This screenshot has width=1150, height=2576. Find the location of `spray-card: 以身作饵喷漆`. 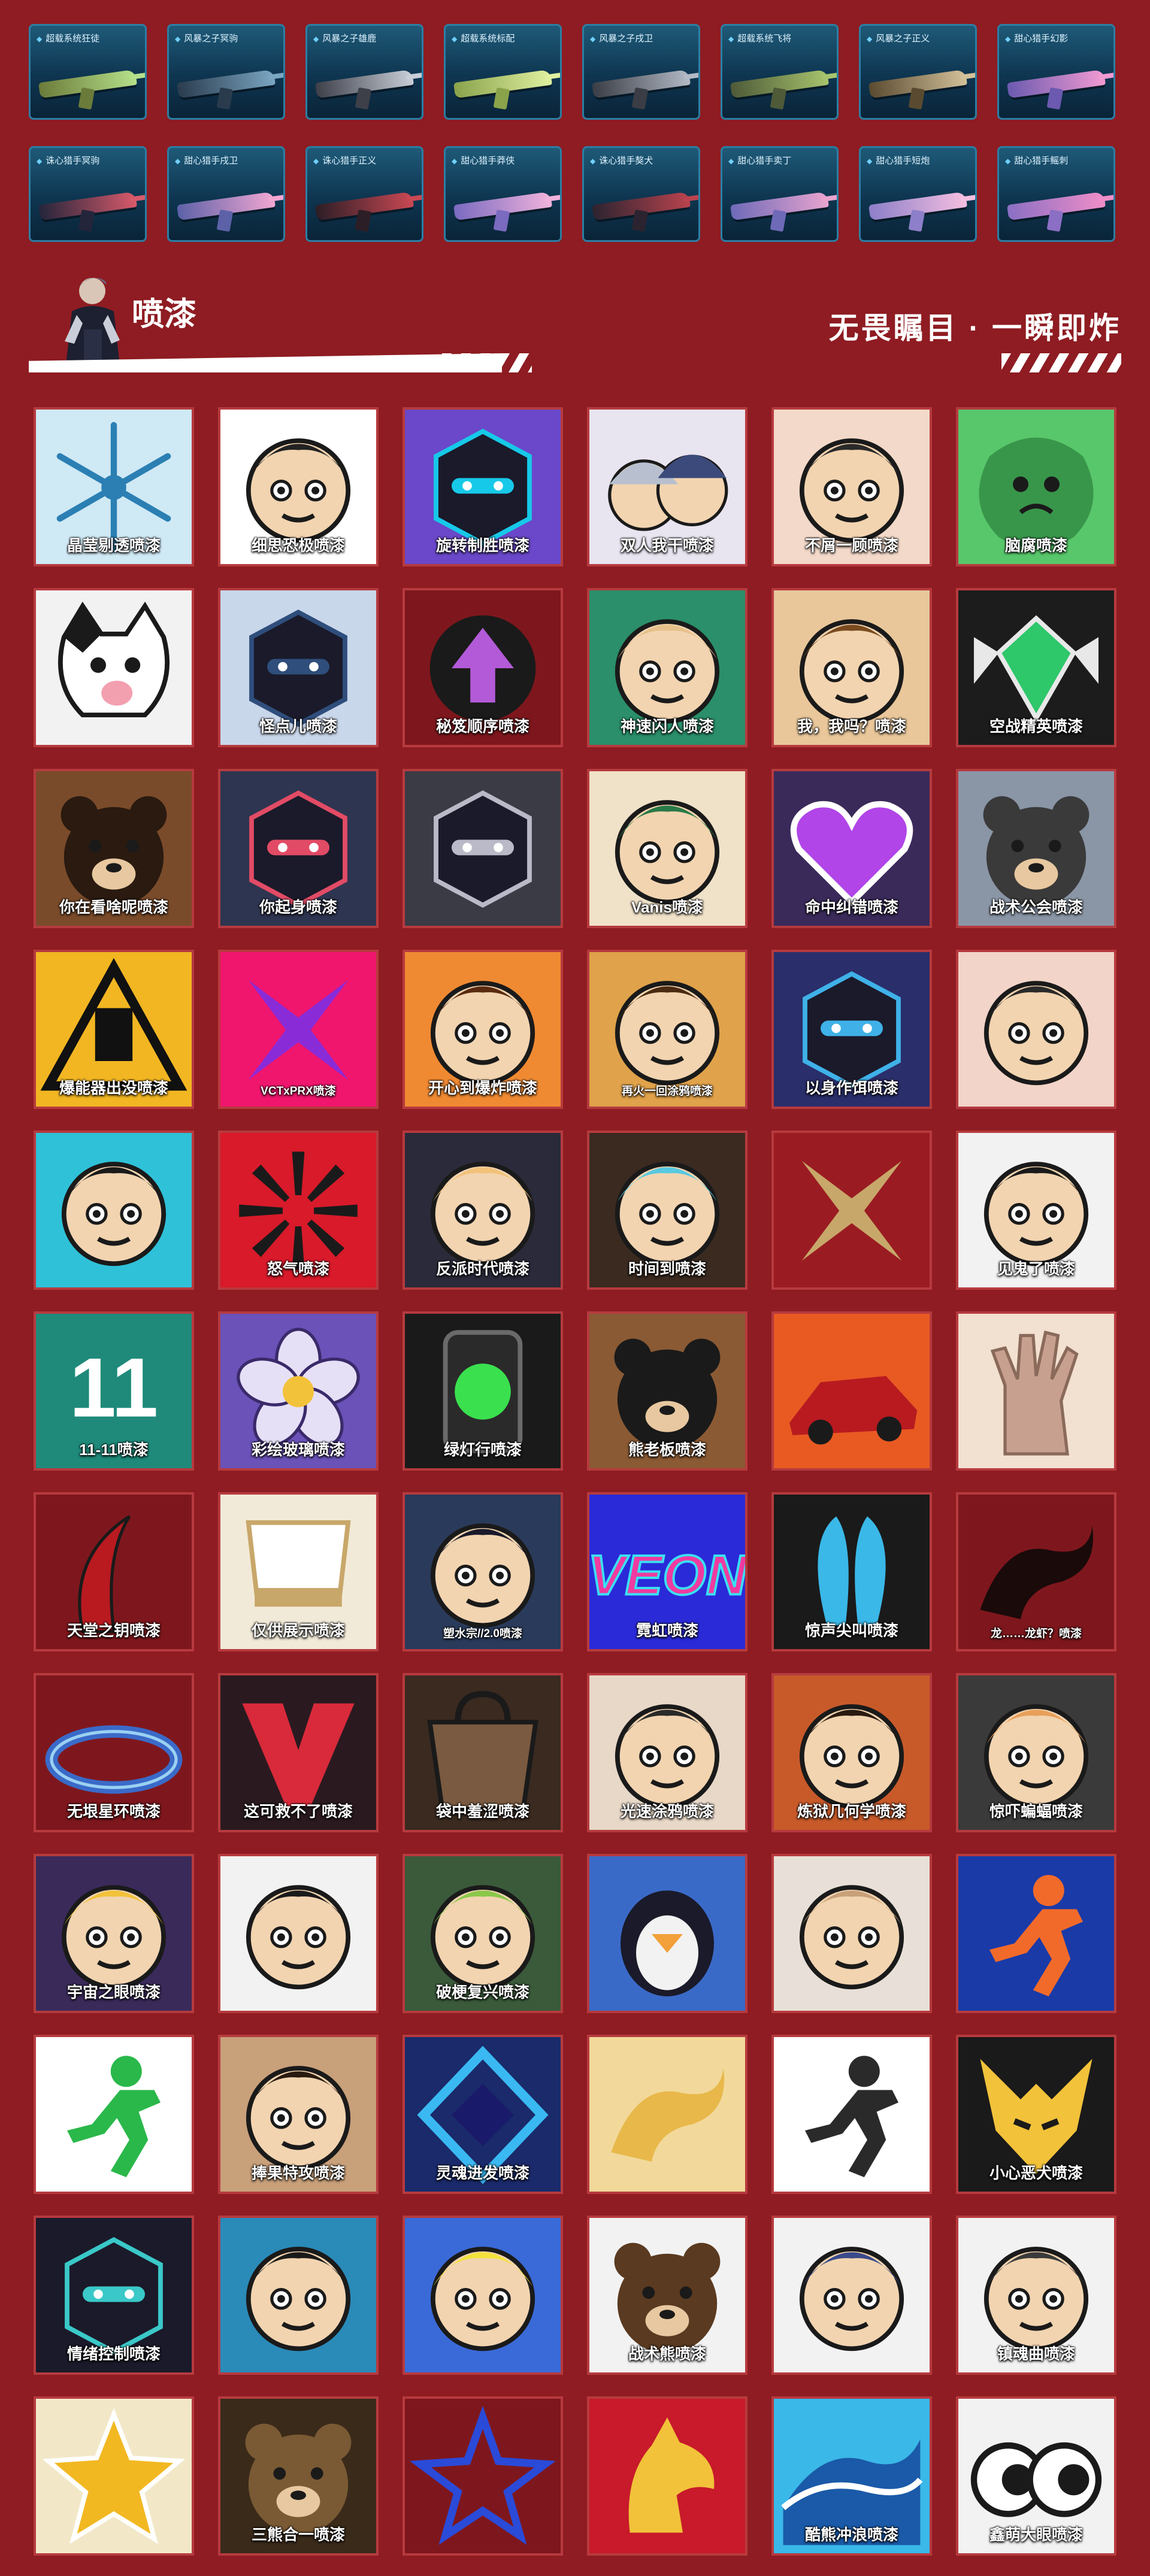

spray-card: 以身作饵喷漆 is located at coordinates (851, 1029).